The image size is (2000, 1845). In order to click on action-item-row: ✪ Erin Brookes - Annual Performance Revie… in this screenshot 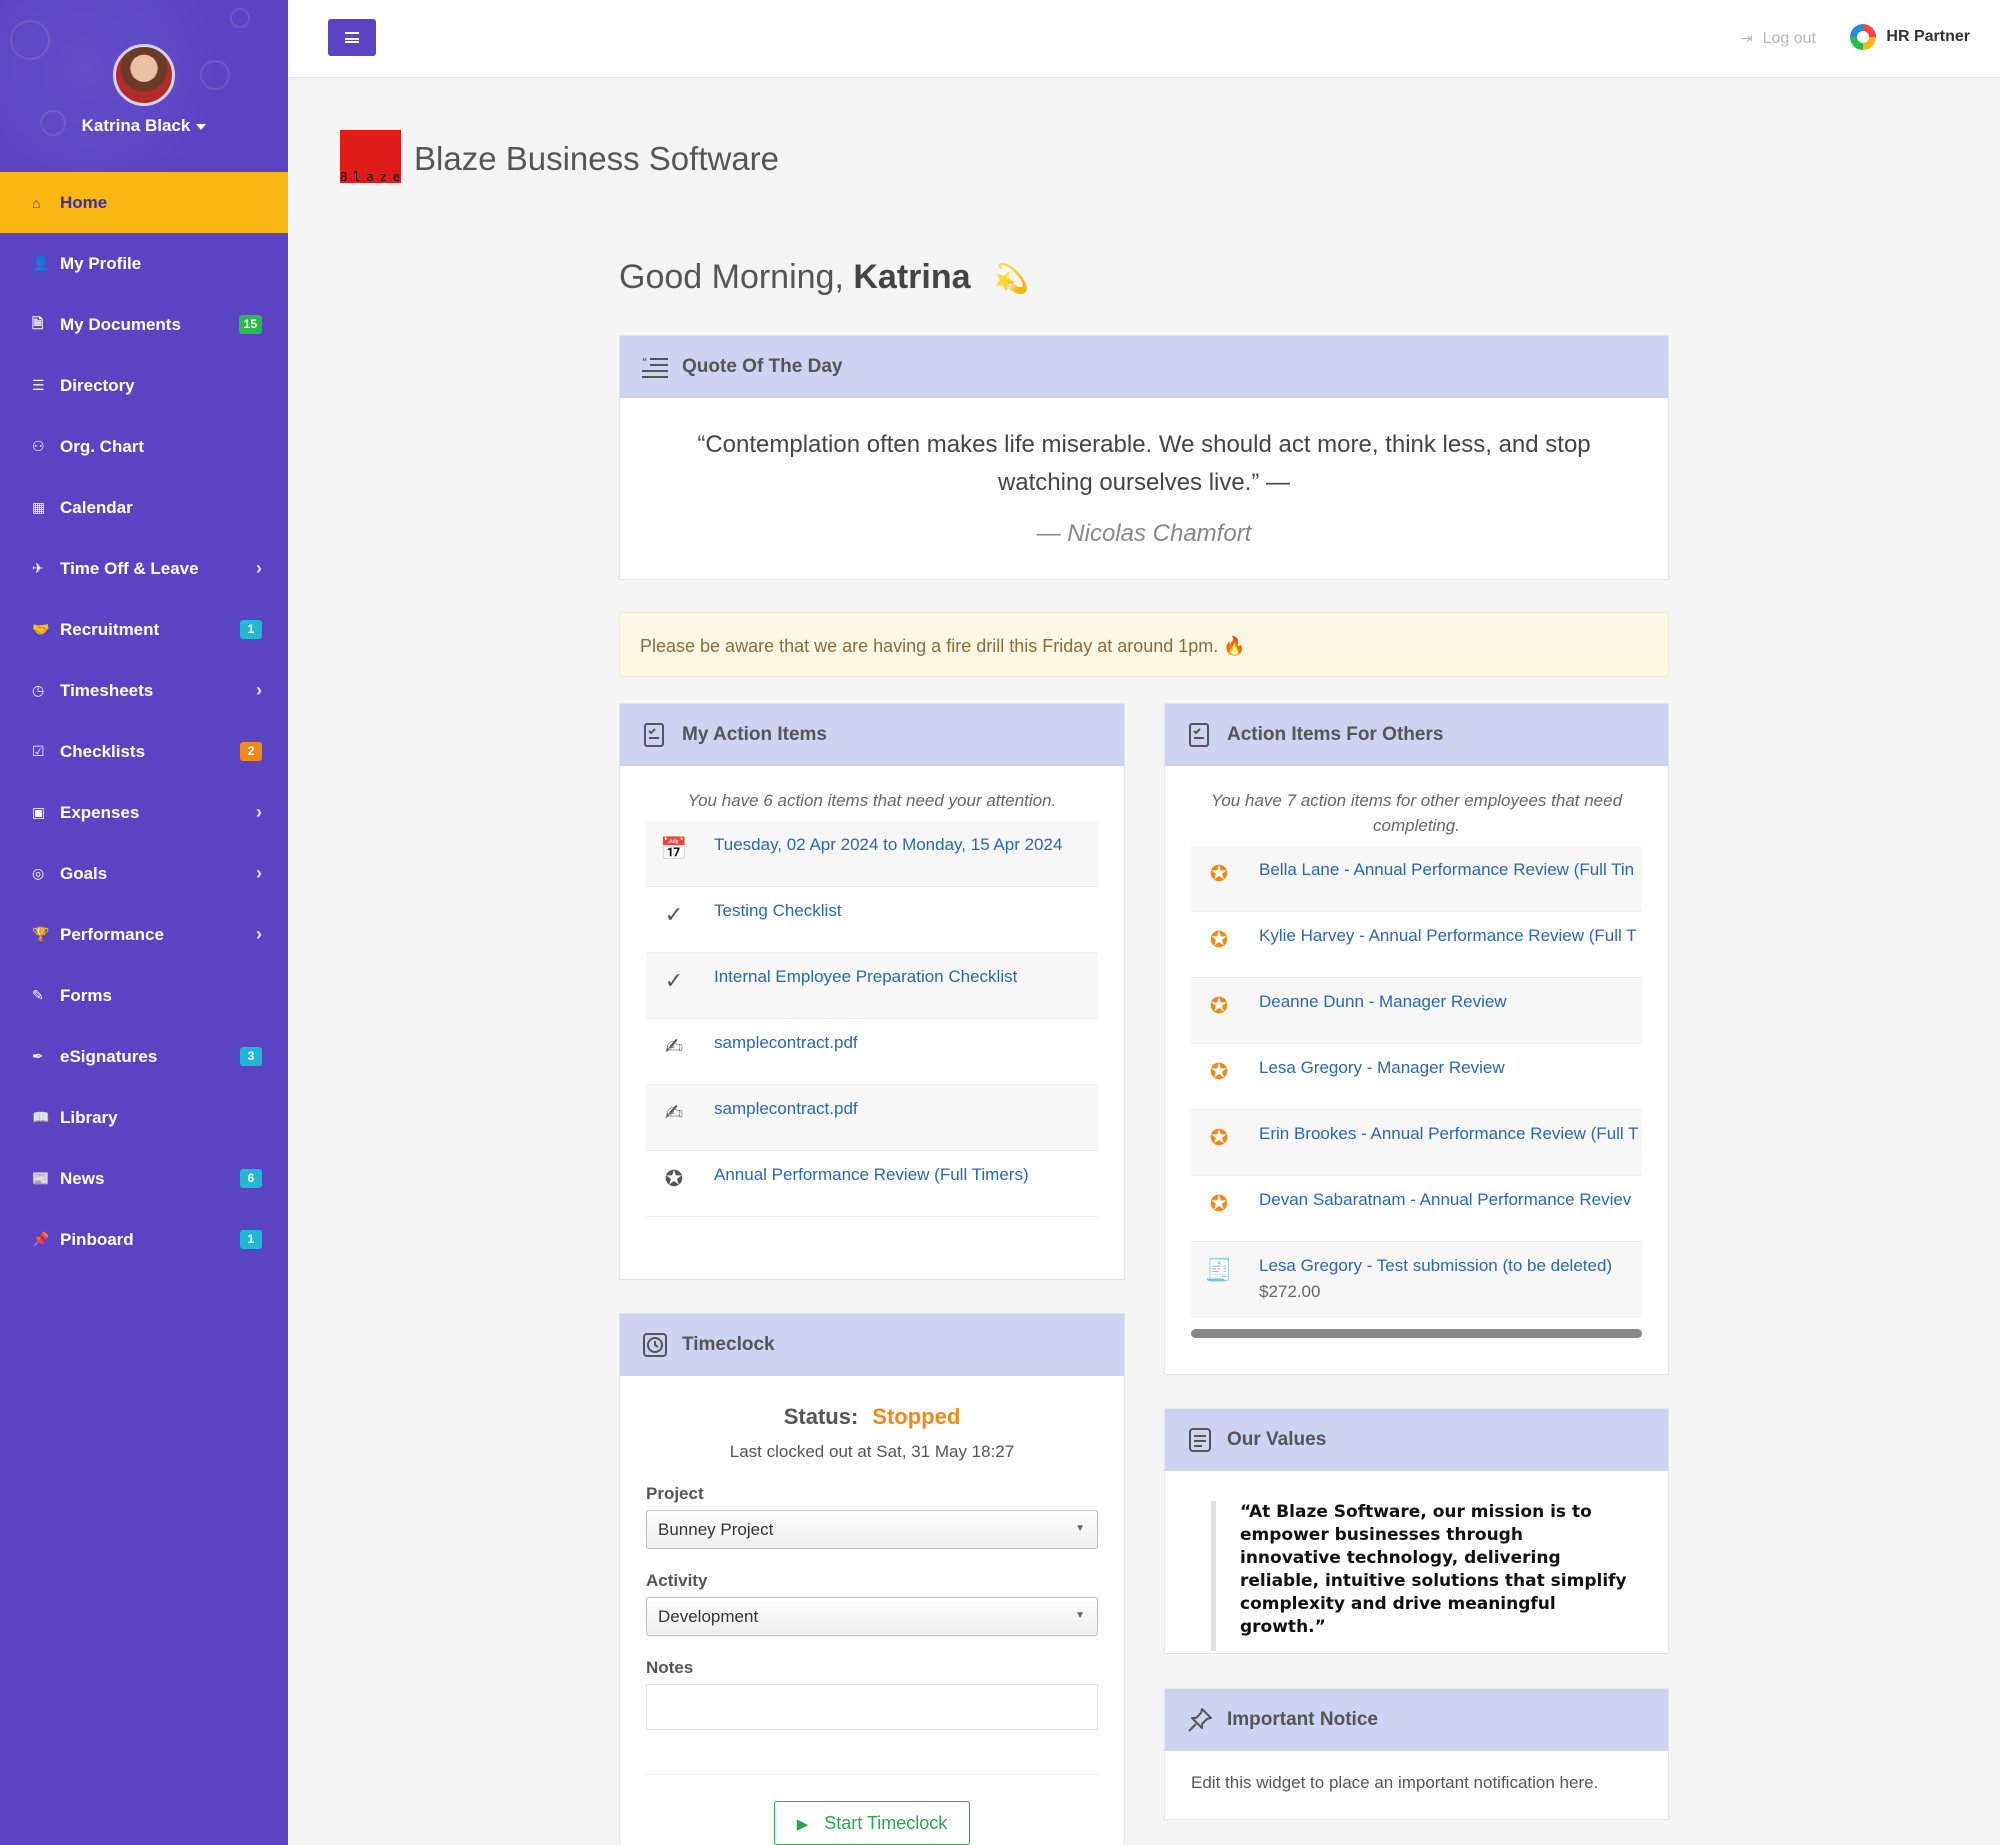, I will do `click(1416, 1143)`.